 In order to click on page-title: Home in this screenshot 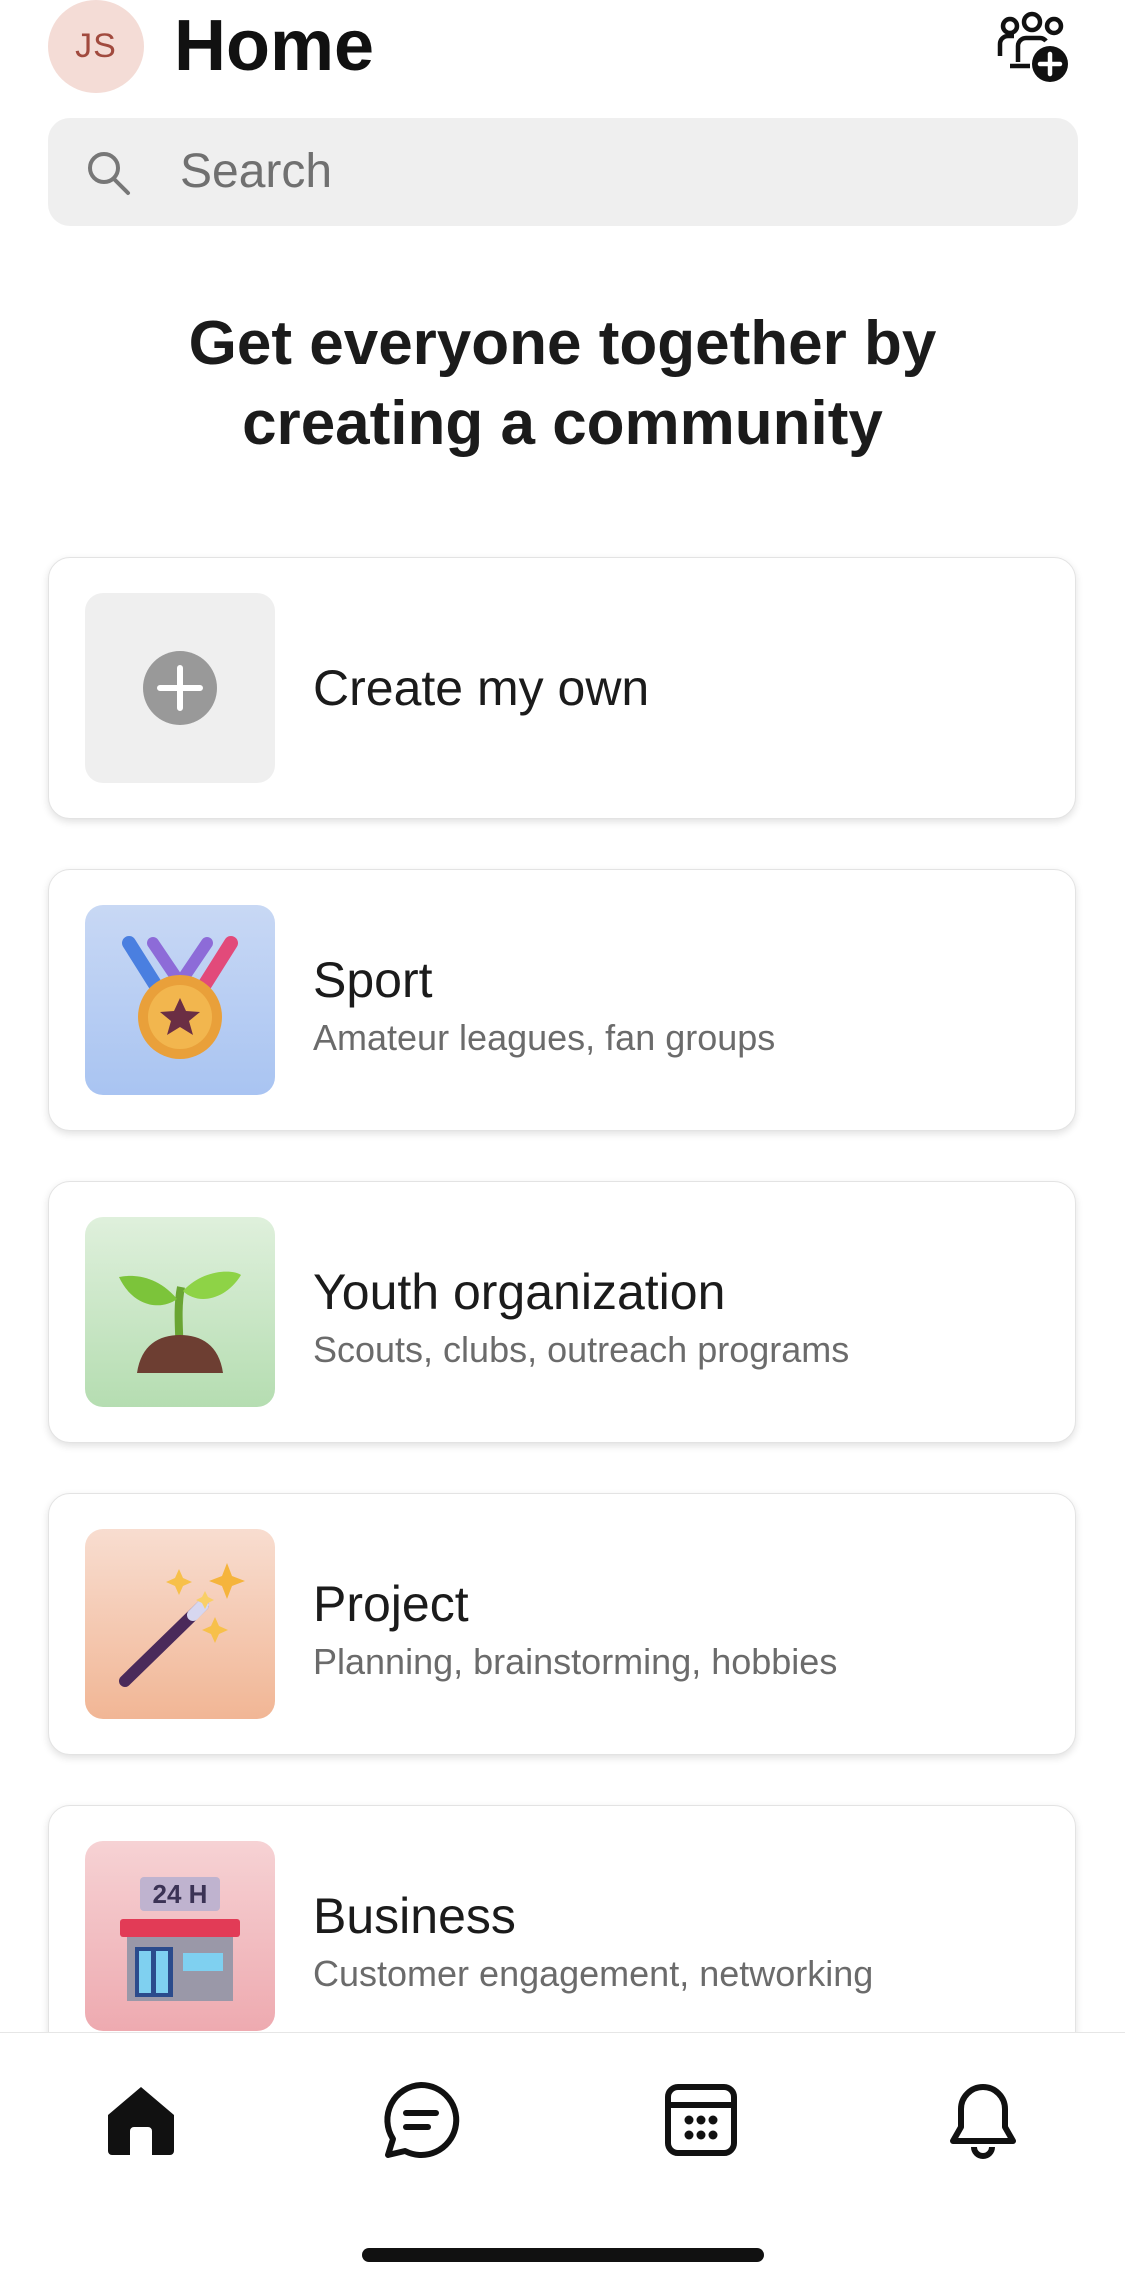, I will do `click(274, 46)`.